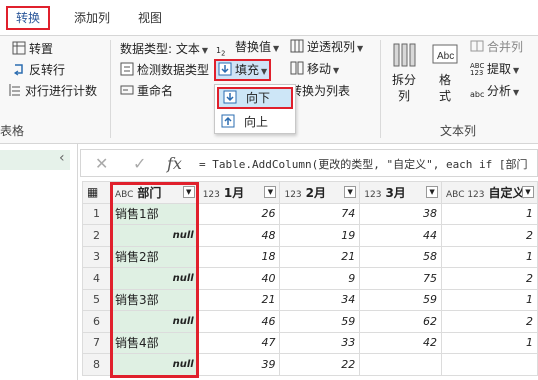  I want to click on replace-values-button: 12 替换值 ▼, so click(247, 48).